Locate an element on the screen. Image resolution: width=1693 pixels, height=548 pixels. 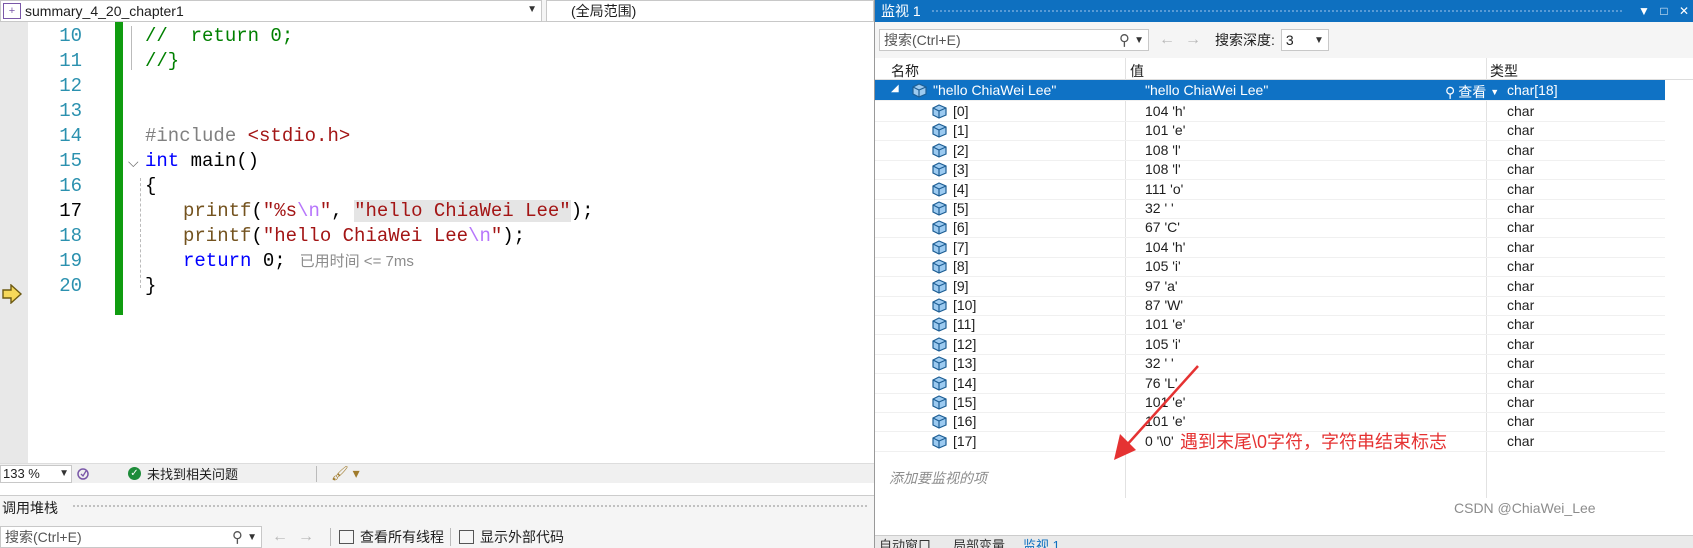
watch-name: [9] is located at coordinates (961, 285).